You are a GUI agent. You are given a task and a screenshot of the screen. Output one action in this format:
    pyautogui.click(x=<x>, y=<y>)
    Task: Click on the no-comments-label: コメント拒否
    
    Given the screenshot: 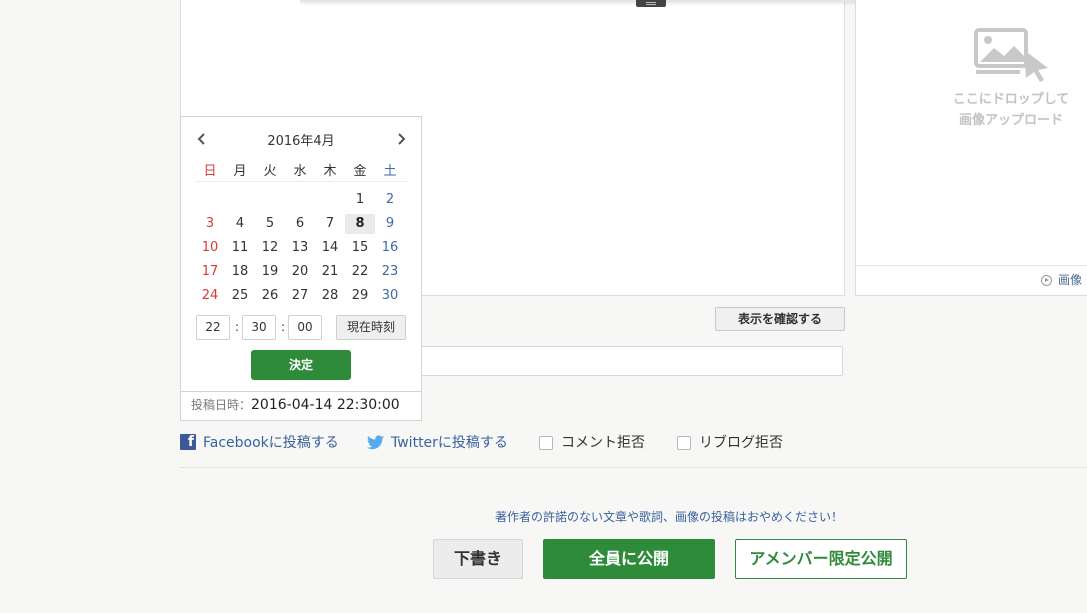 What is the action you would take?
    pyautogui.click(x=603, y=443)
    